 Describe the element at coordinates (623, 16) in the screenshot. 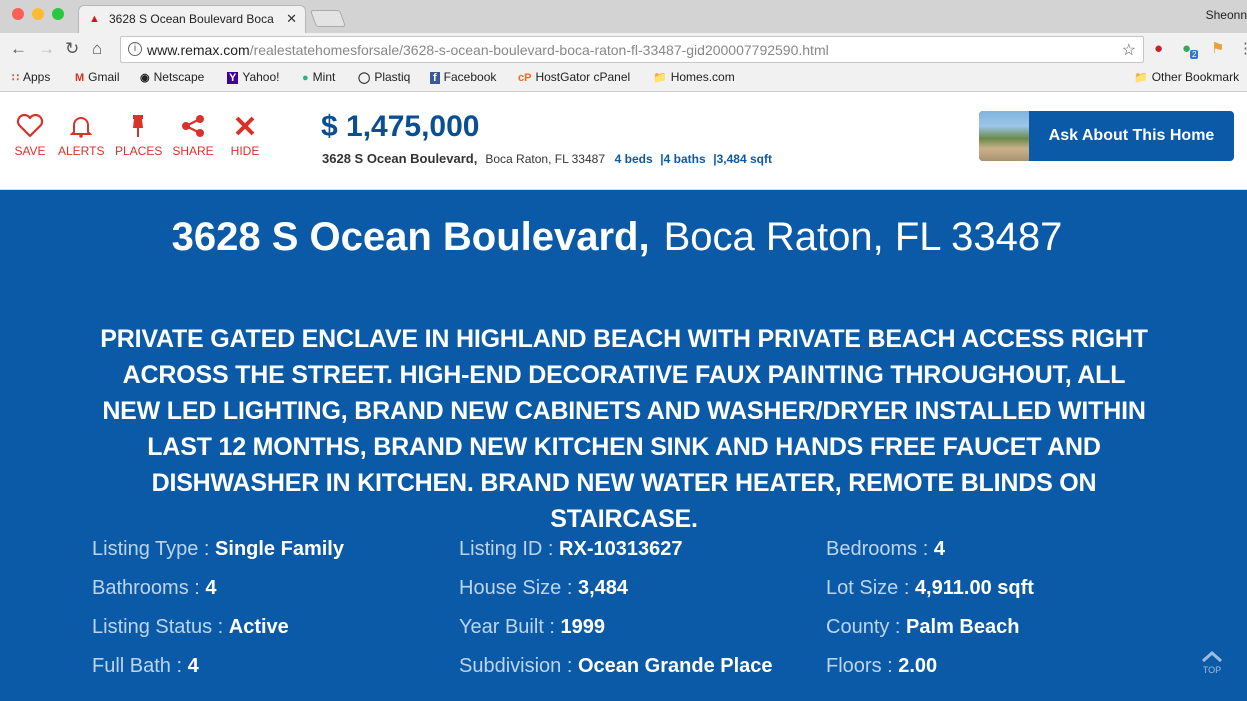

I see `tab-strip: ▲ 3628 S Ocean Boulevard Boca ✕ Sheonn` at that location.